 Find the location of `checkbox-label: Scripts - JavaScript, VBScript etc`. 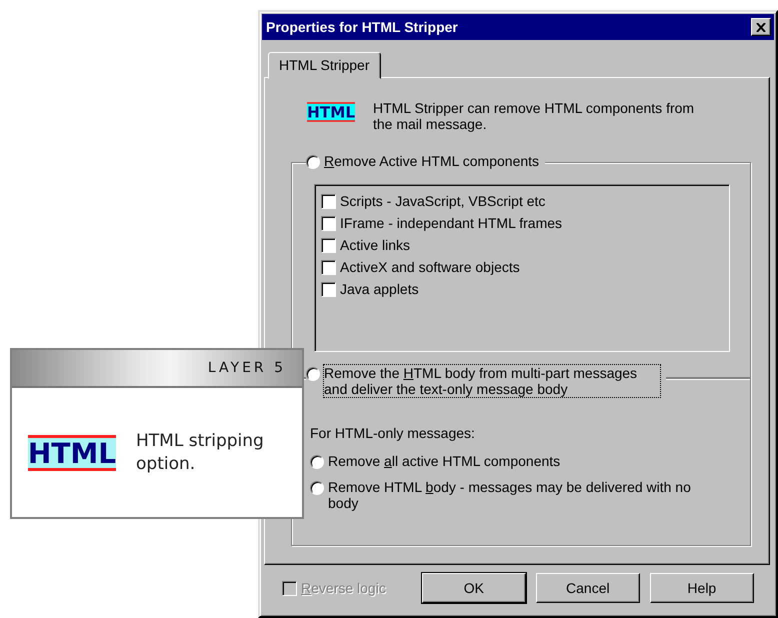

checkbox-label: Scripts - JavaScript, VBScript etc is located at coordinates (443, 201).